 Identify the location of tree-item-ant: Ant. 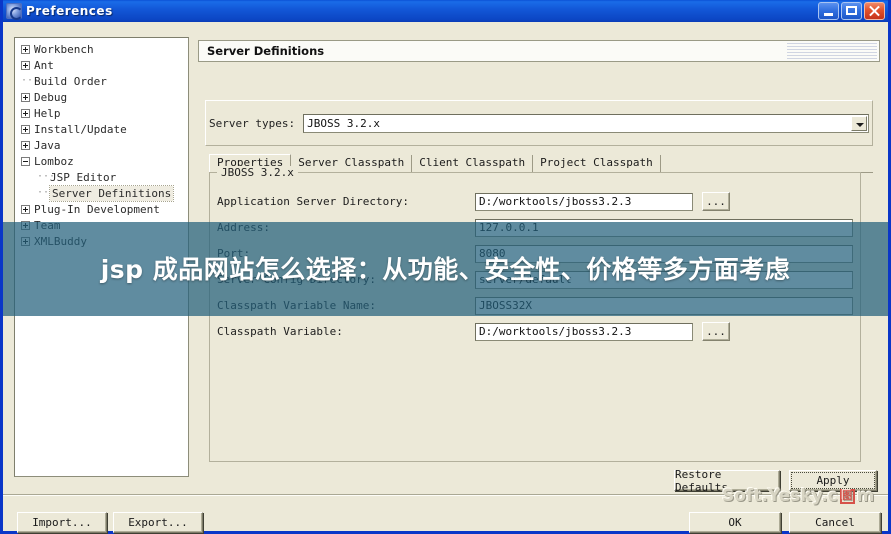
(101, 65).